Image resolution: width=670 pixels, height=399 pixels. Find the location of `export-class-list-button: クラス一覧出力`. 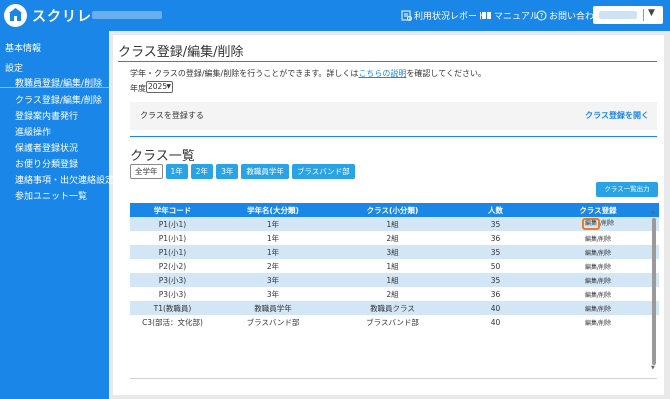

export-class-list-button: クラス一覧出力 is located at coordinates (627, 189).